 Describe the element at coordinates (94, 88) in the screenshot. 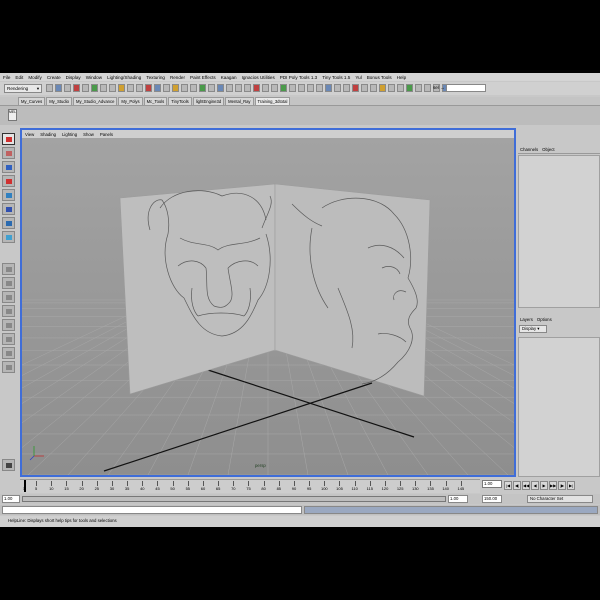

I see `select-component-icon` at that location.